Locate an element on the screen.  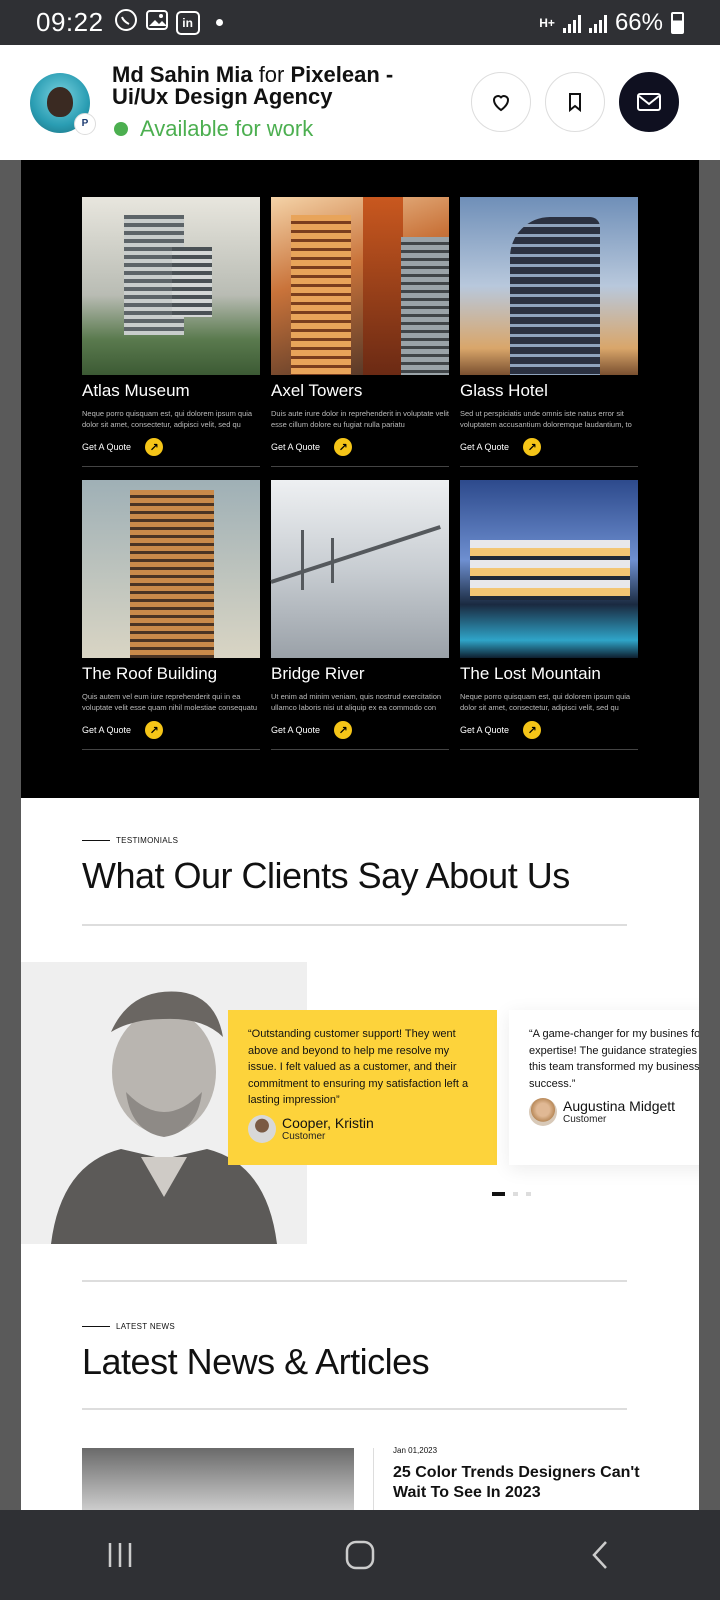
testimonial-author: Augustina Midgett Customer is located at coordinates (614, 1112).